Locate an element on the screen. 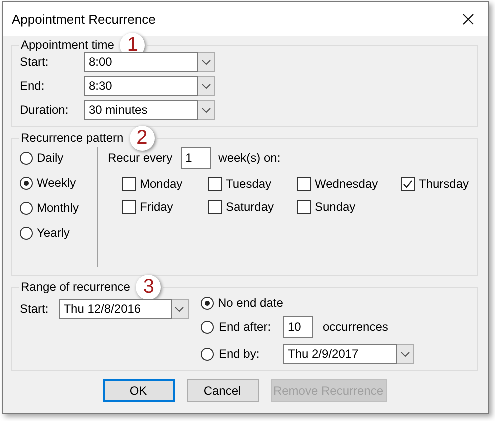 The width and height of the screenshot is (495, 421). time-dropdown: 30 minutes is located at coordinates (276, 110).